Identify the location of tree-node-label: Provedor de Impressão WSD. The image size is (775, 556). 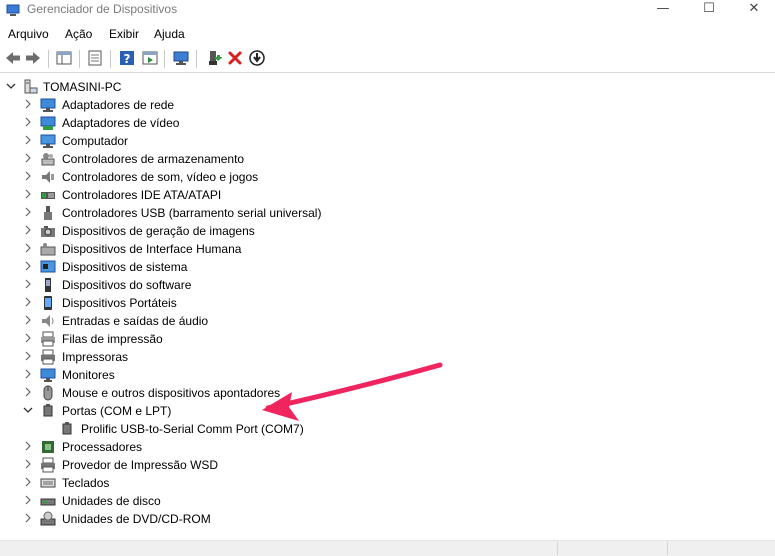
(140, 465).